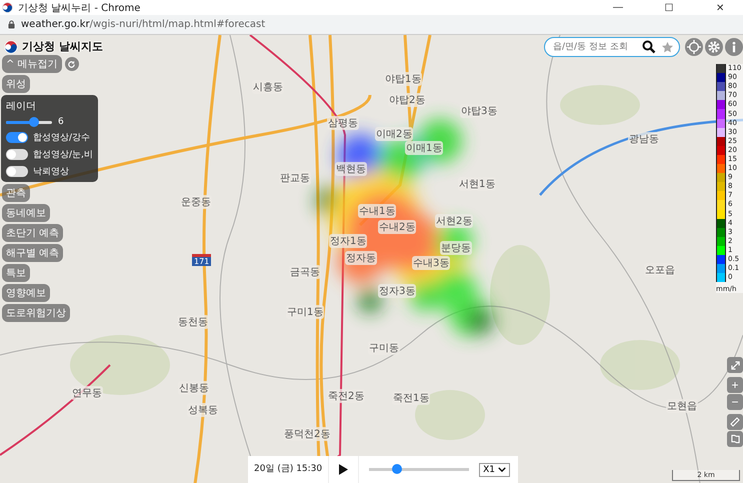  What do you see at coordinates (494, 469) in the screenshot?
I see `speed-select: X1` at bounding box center [494, 469].